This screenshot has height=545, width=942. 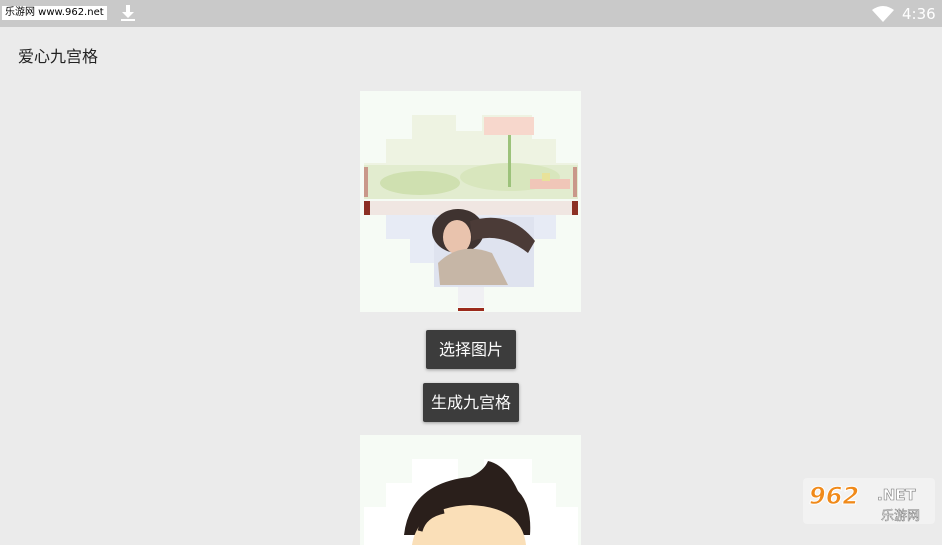 I want to click on grid-result-preview, so click(x=470, y=490).